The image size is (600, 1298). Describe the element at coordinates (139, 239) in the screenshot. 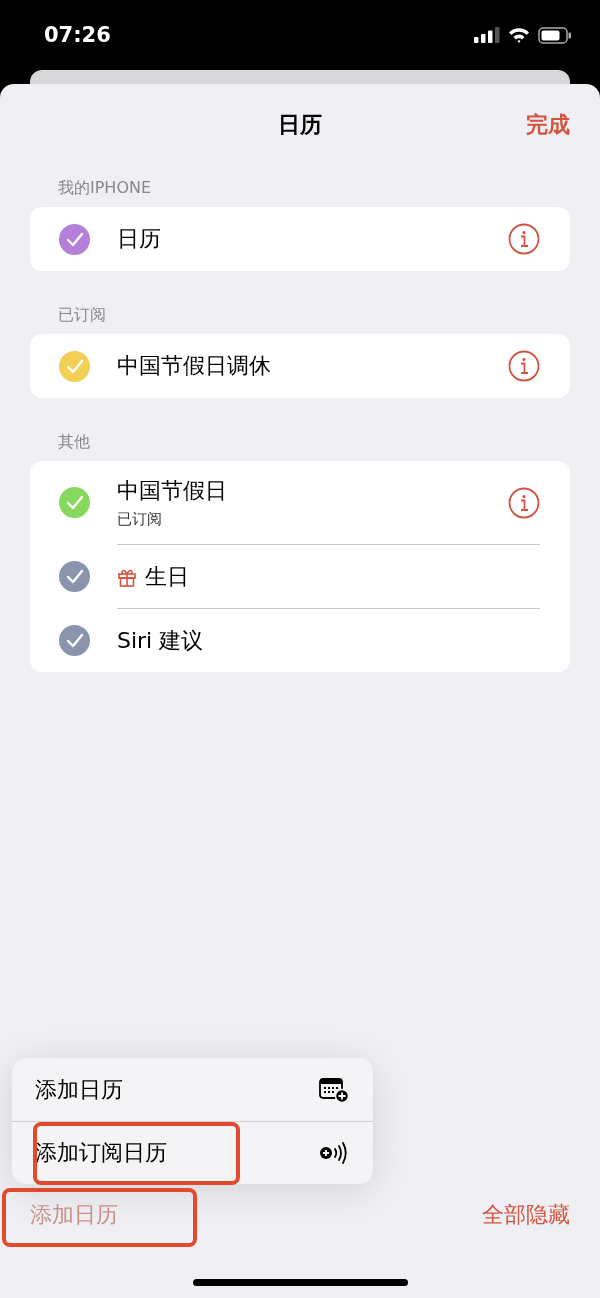

I see `calendar-name: 日历` at that location.